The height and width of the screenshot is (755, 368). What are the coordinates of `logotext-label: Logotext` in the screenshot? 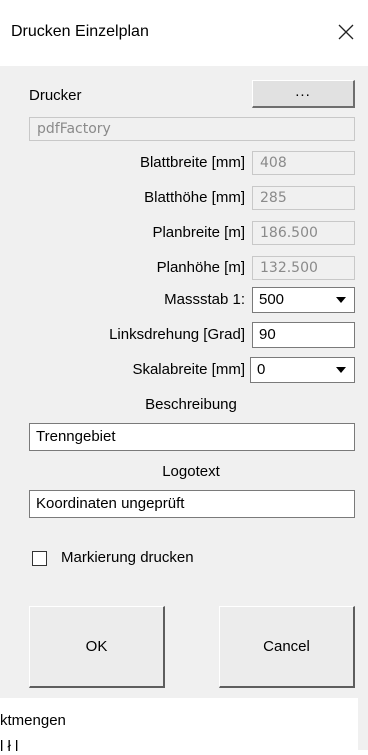 It's located at (191, 471).